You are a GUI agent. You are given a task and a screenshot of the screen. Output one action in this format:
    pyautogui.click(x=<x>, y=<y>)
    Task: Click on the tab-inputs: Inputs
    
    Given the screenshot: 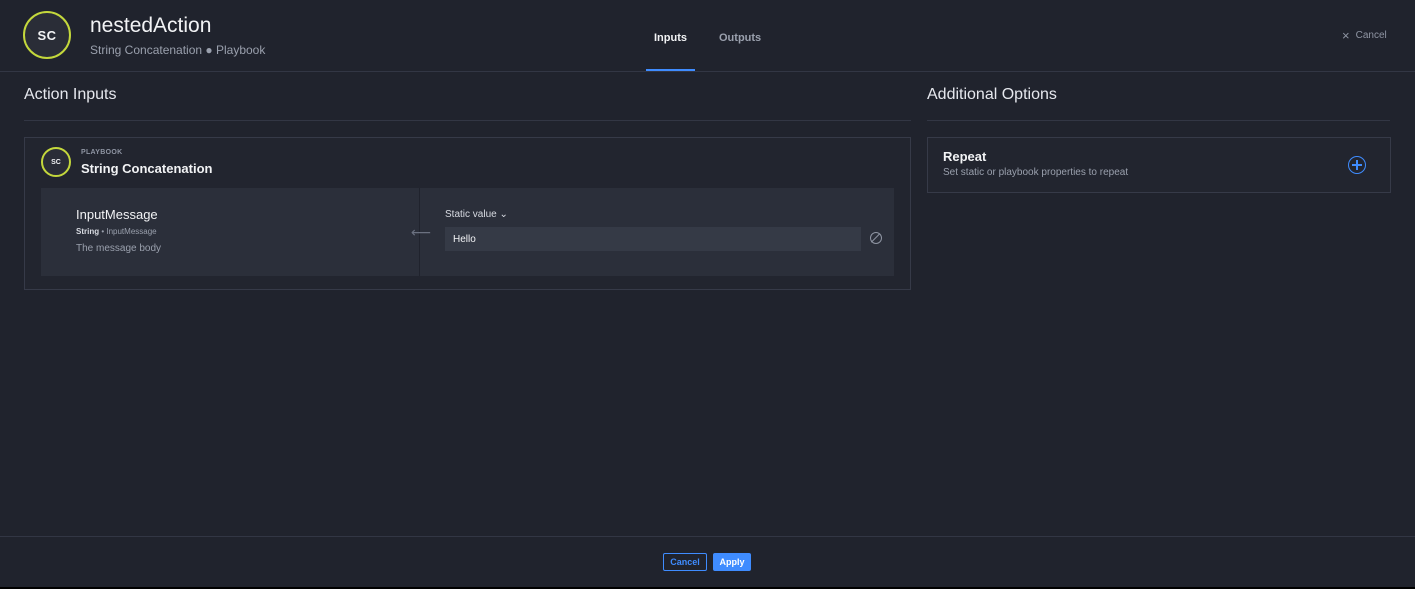 What is the action you would take?
    pyautogui.click(x=670, y=38)
    